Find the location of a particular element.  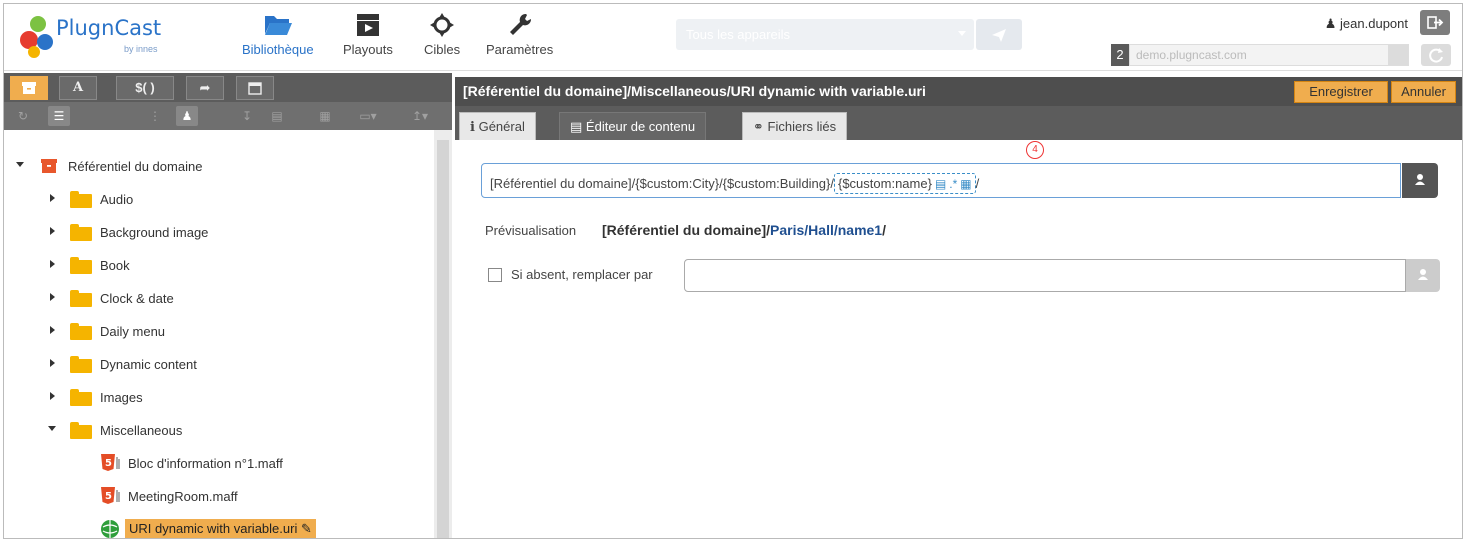

text-icon: A is located at coordinates (78, 87).